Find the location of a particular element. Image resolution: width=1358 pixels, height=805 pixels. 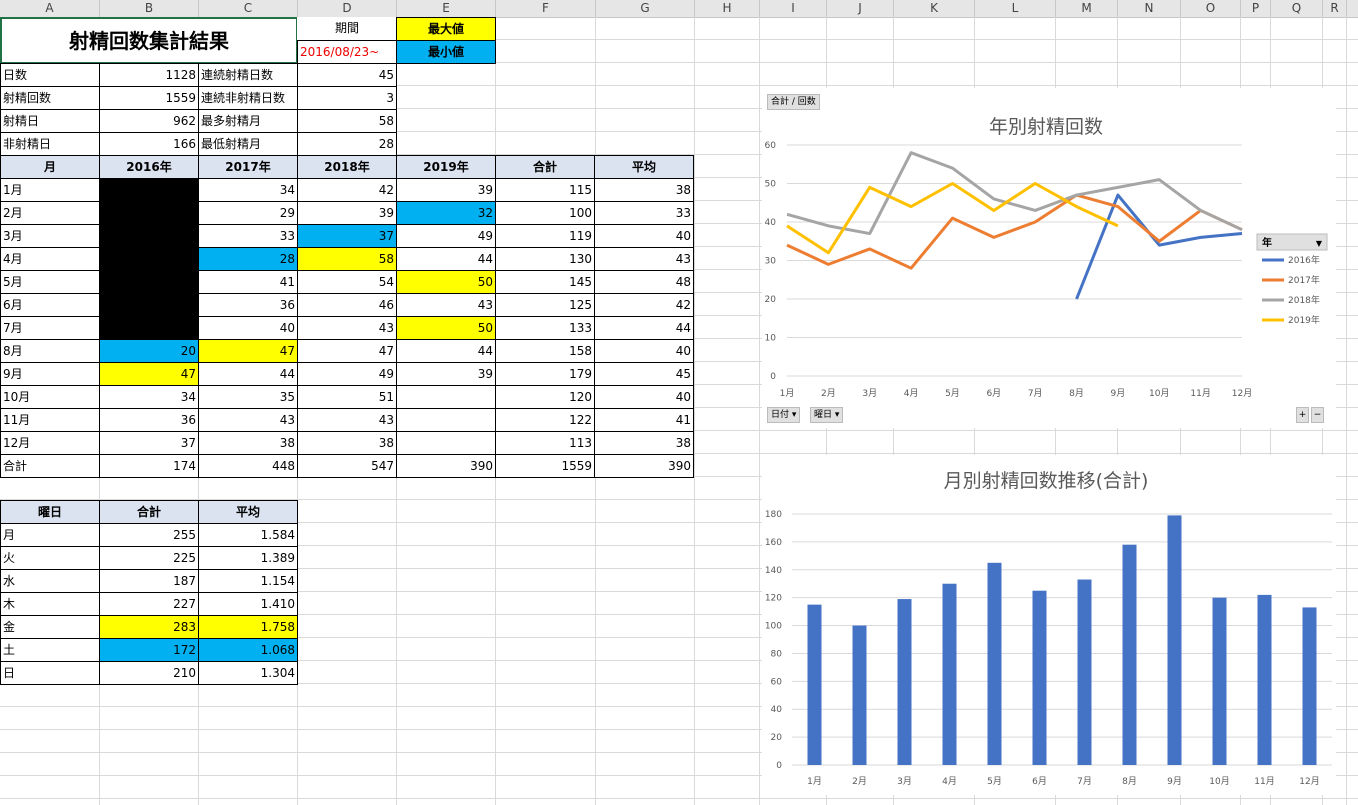

monthly-row-label: 10月 is located at coordinates (50, 397).